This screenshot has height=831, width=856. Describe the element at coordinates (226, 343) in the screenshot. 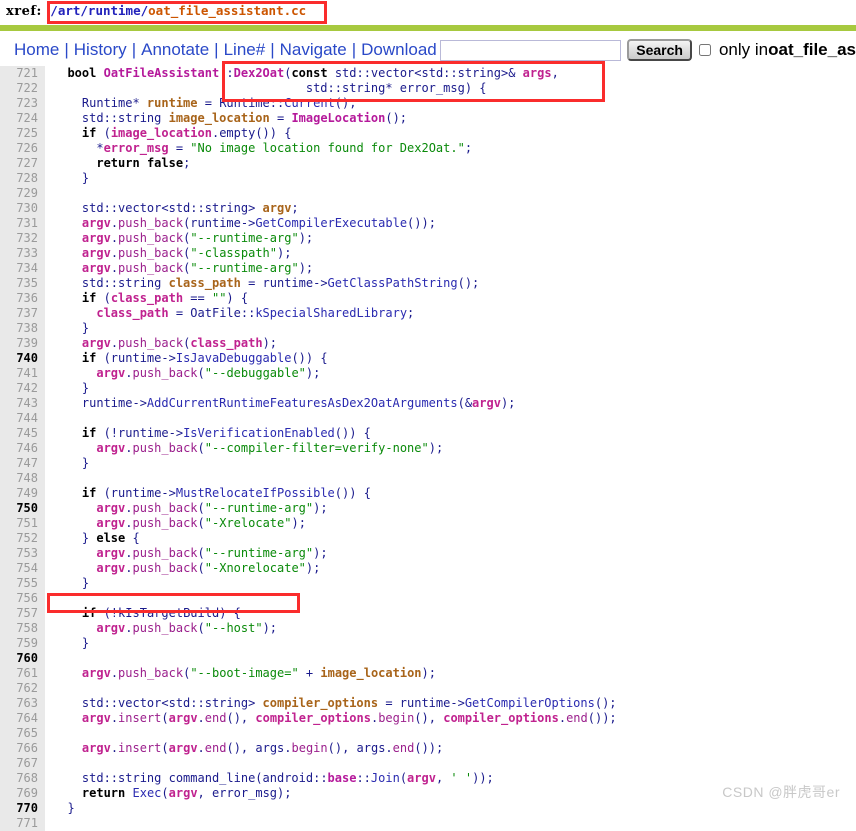

I see `code-token: class_path` at that location.